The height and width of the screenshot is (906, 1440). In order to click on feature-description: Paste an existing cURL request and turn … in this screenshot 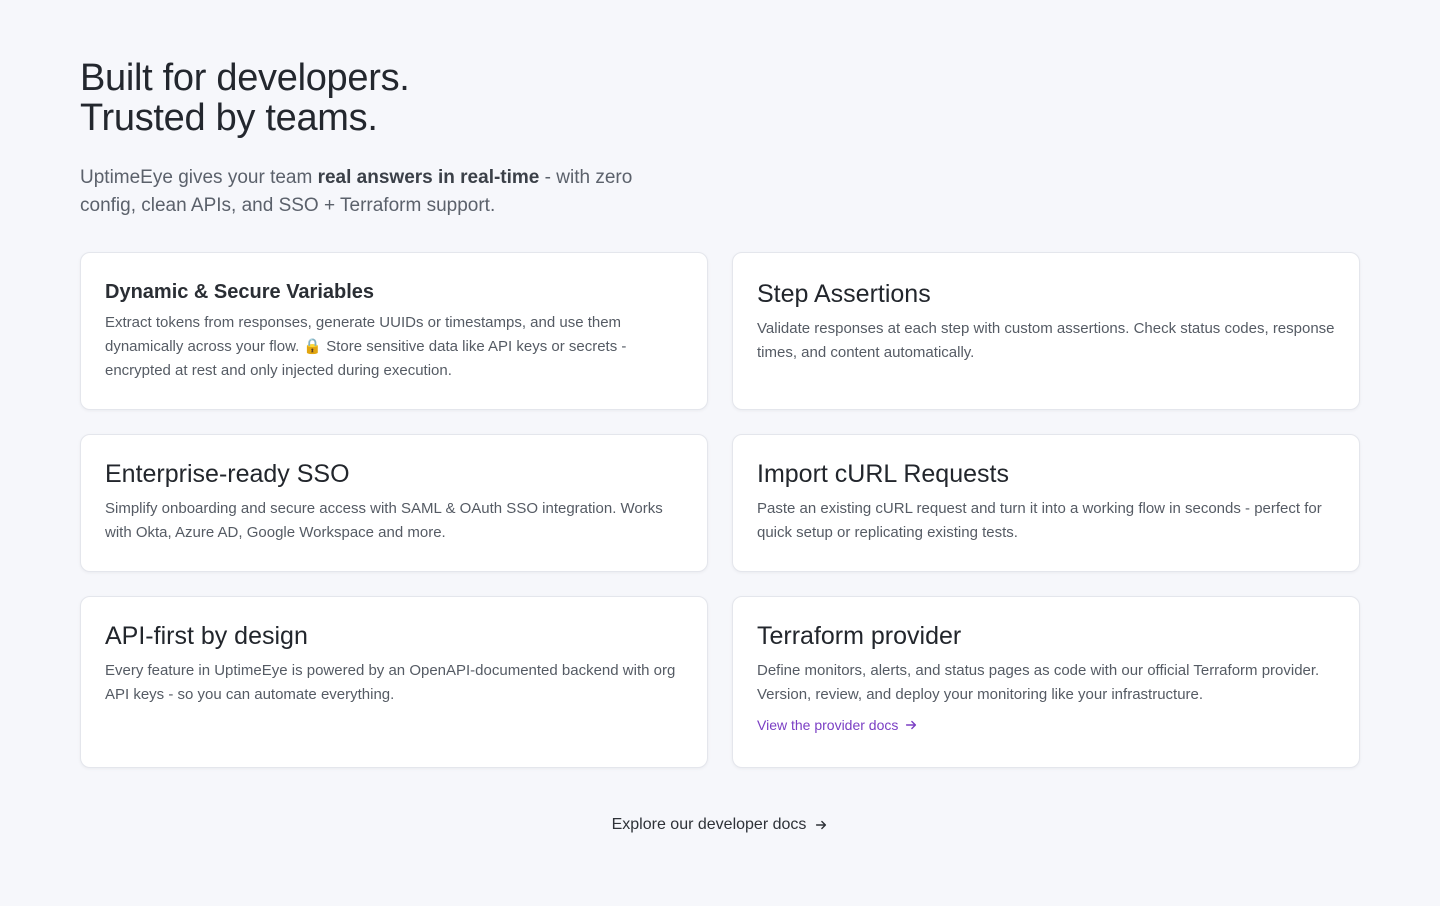, I will do `click(1039, 520)`.